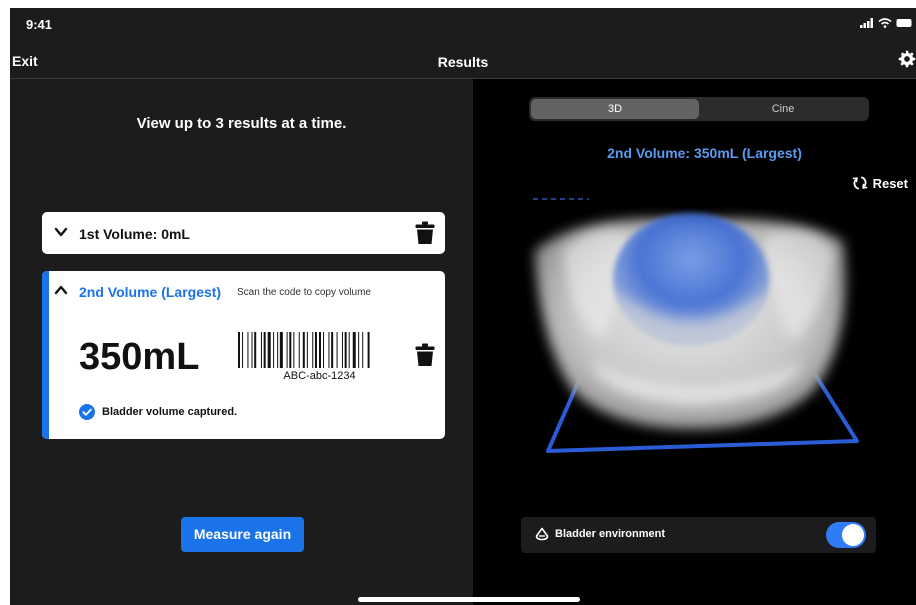 The image size is (916, 605). Describe the element at coordinates (150, 292) in the screenshot. I see `volume-card-2-title: 2nd Volume (Largest)` at that location.